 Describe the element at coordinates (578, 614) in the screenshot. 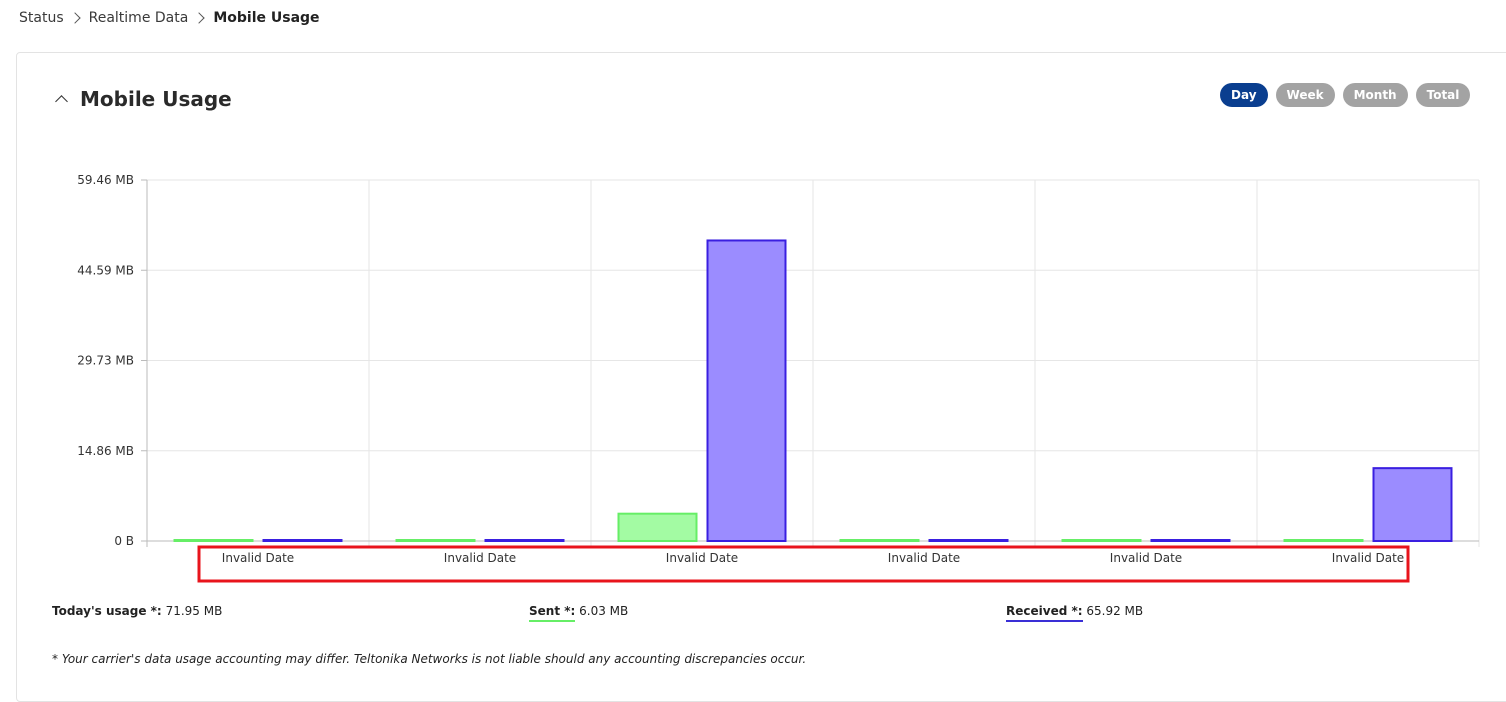

I see `sent-summary: Sent *: 6.03 MB` at that location.